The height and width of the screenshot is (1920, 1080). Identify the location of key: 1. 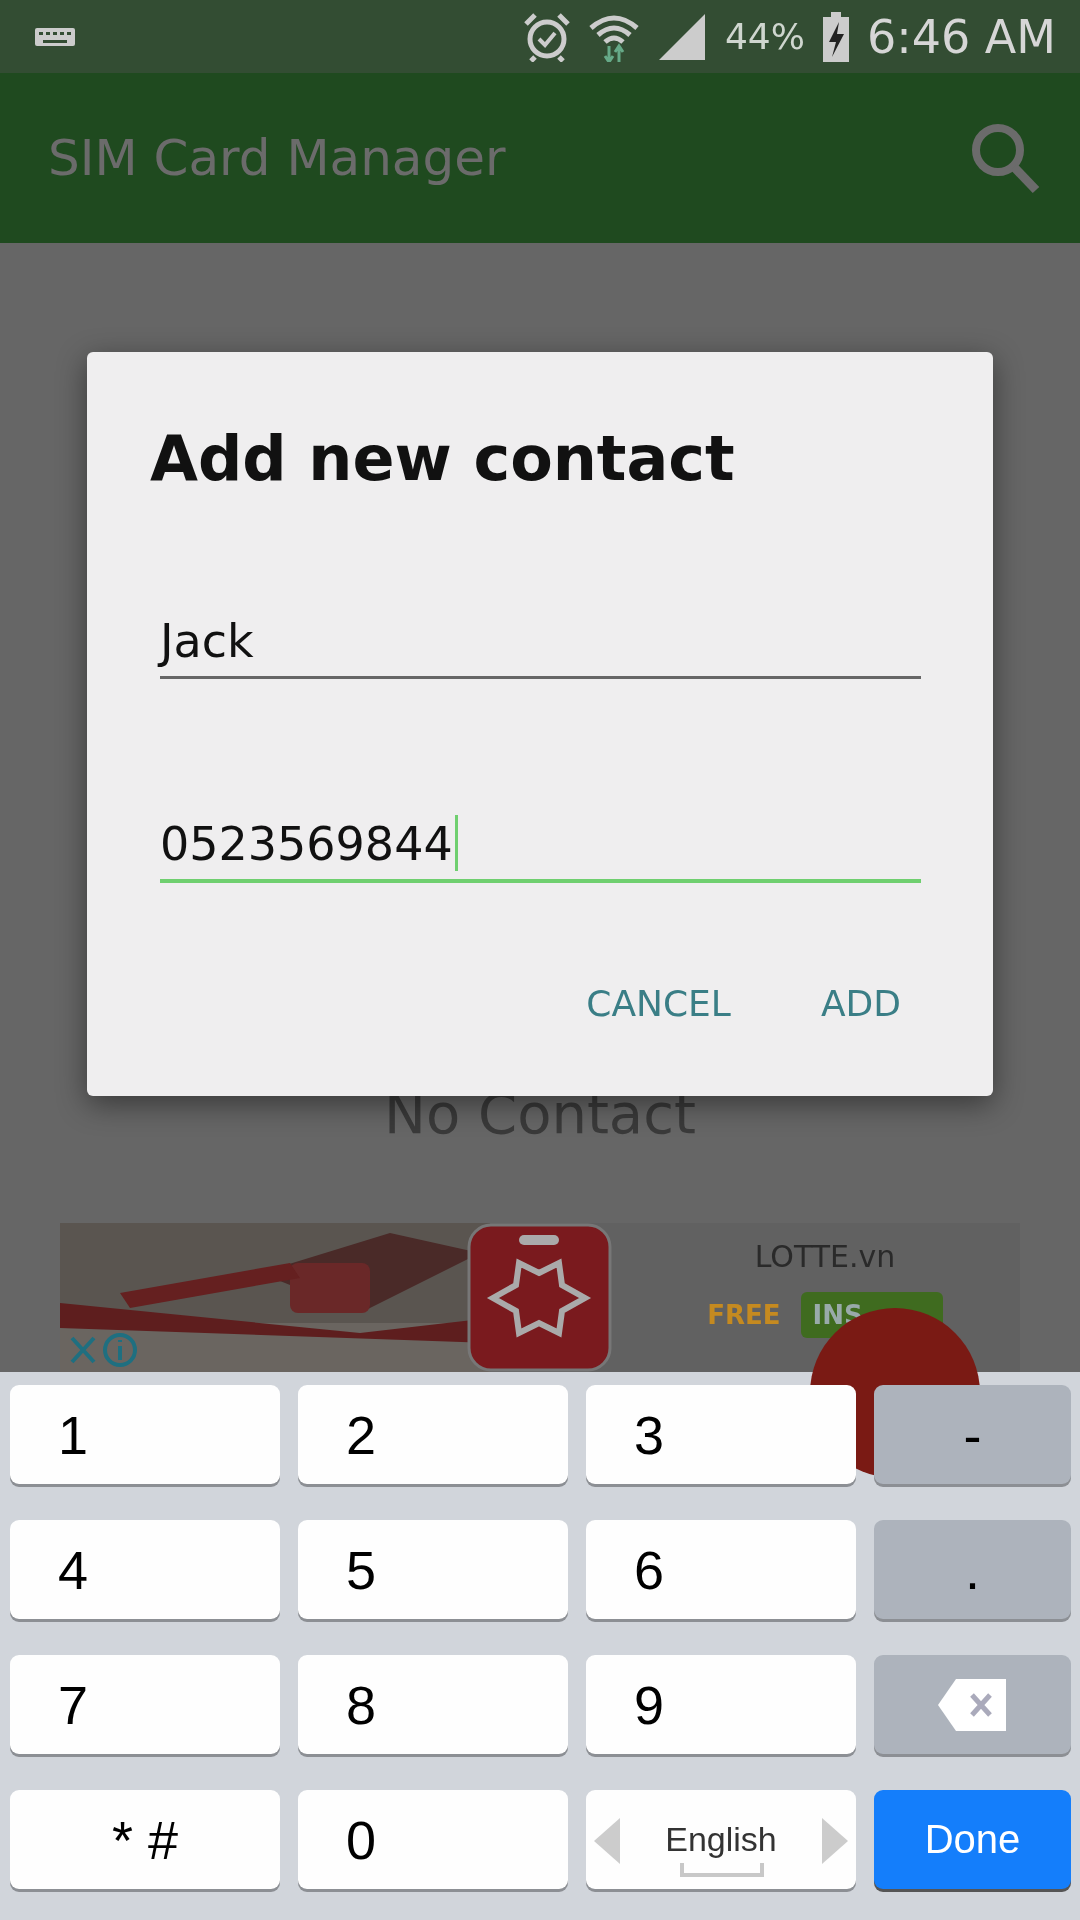
(145, 1434).